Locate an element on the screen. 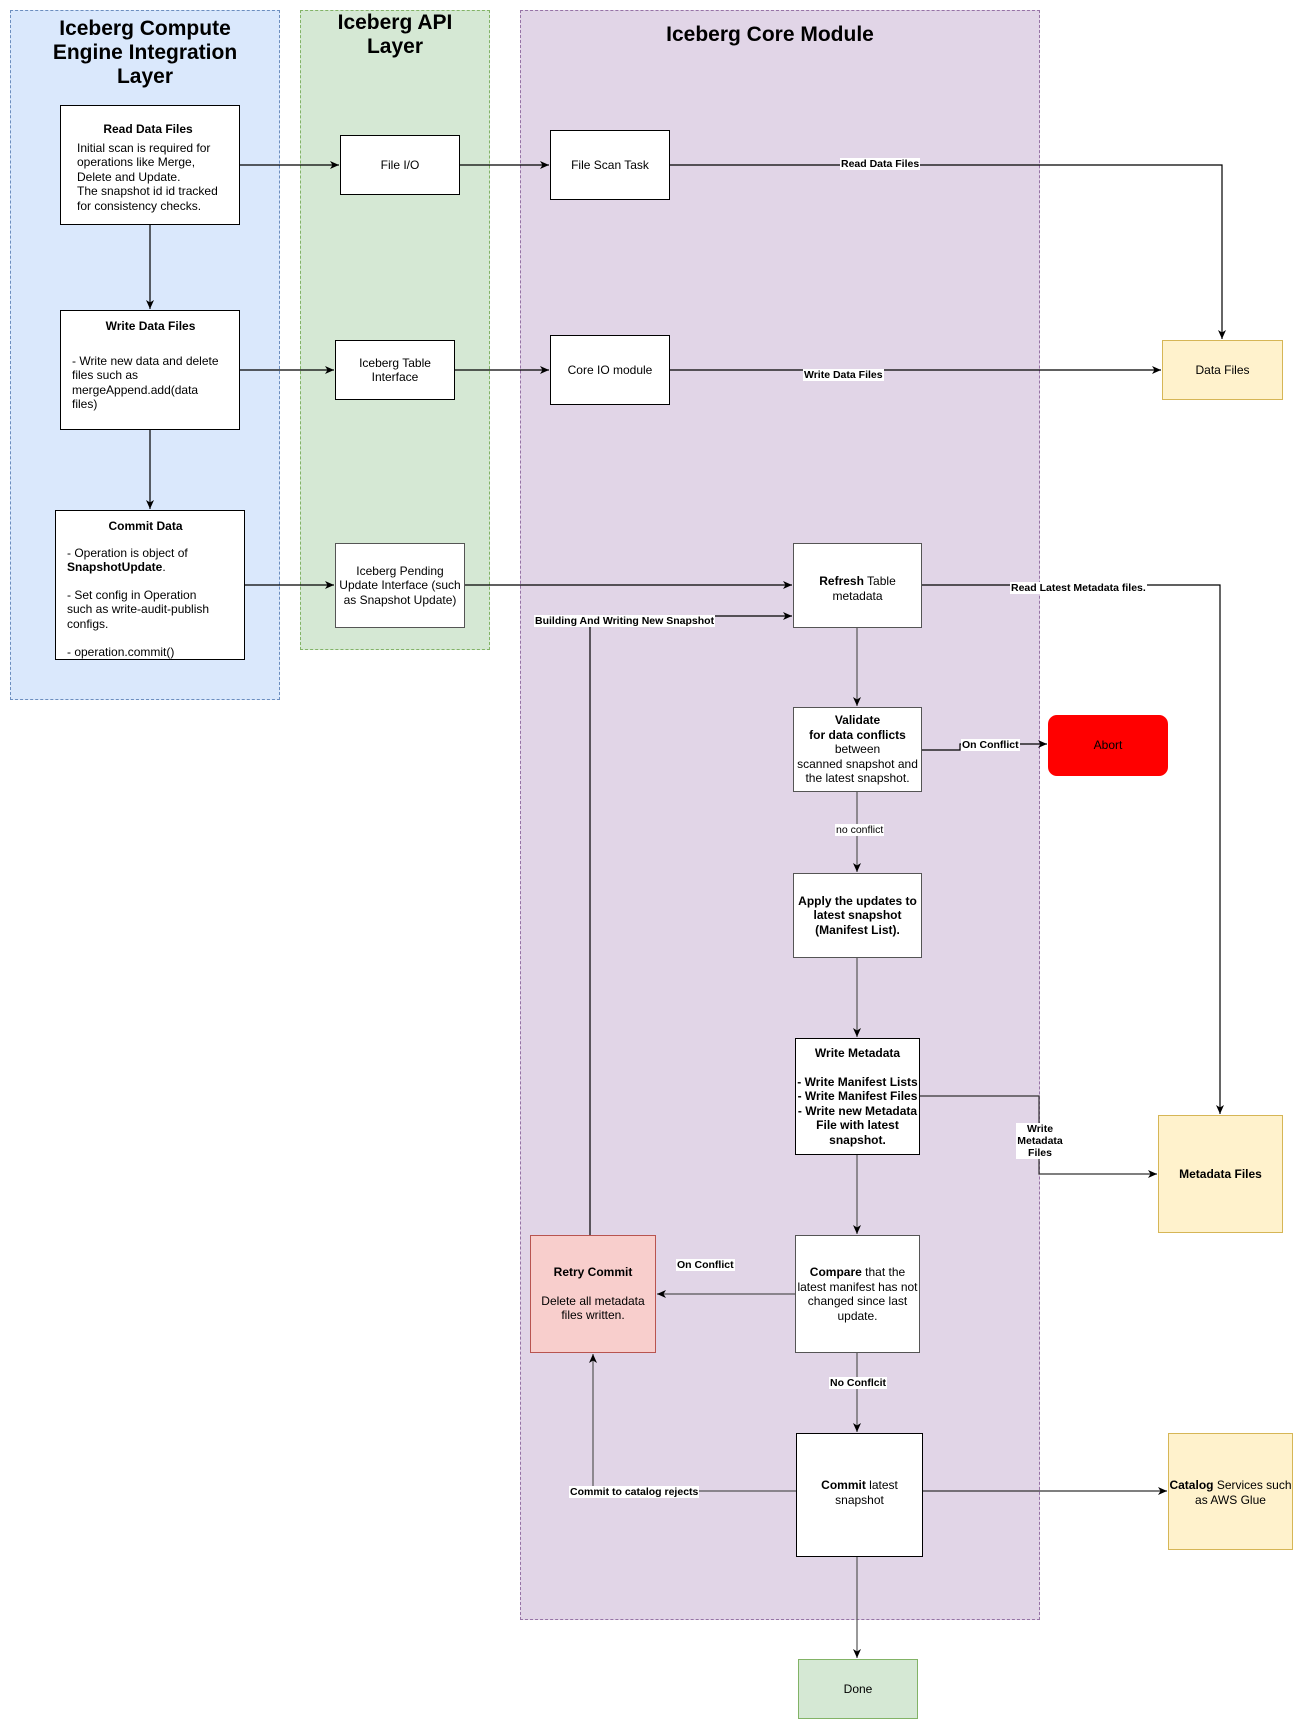 This screenshot has width=1304, height=1730. refresh-bold: Refresh is located at coordinates (841, 581).